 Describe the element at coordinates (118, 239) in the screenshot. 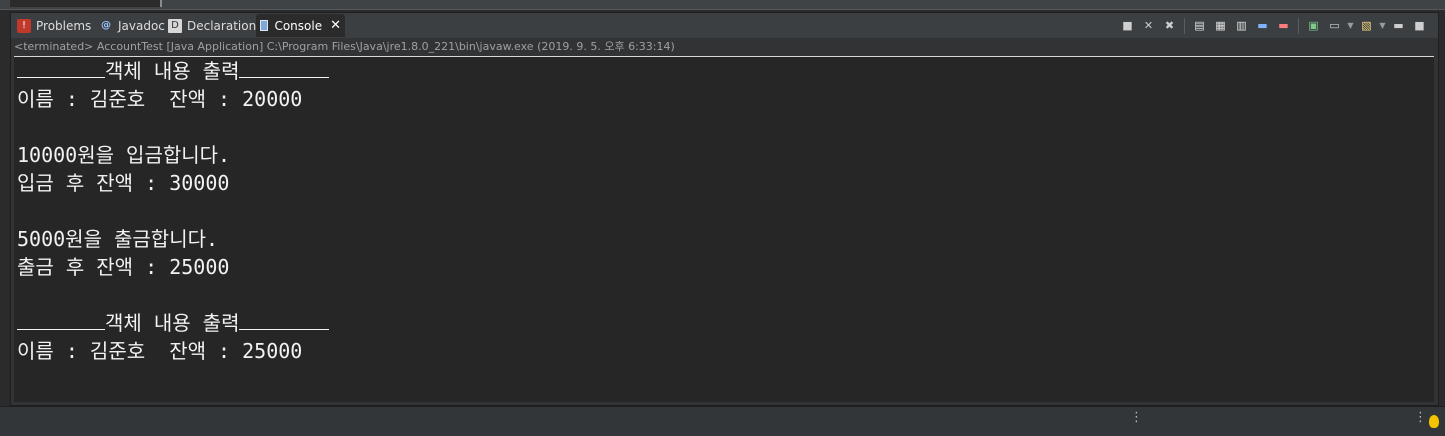

I see `console-line: 5000원을 출금합니다.` at that location.